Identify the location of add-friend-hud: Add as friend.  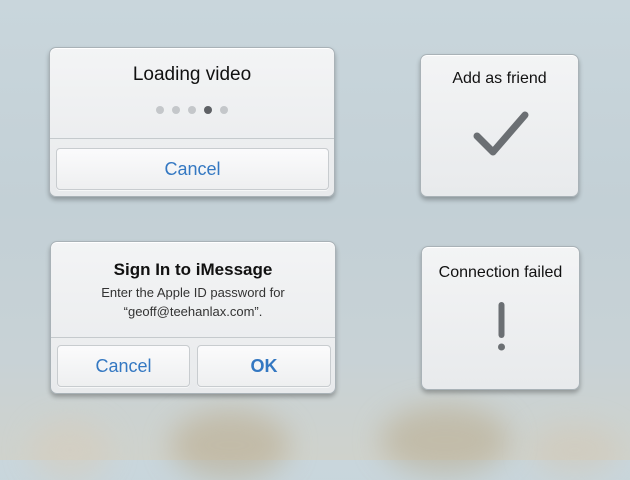
(499, 125).